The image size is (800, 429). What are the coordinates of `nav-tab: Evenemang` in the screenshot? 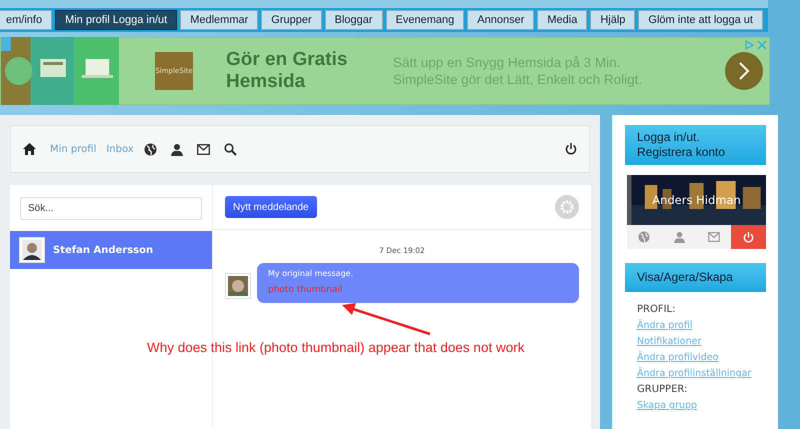 It's located at (425, 20).